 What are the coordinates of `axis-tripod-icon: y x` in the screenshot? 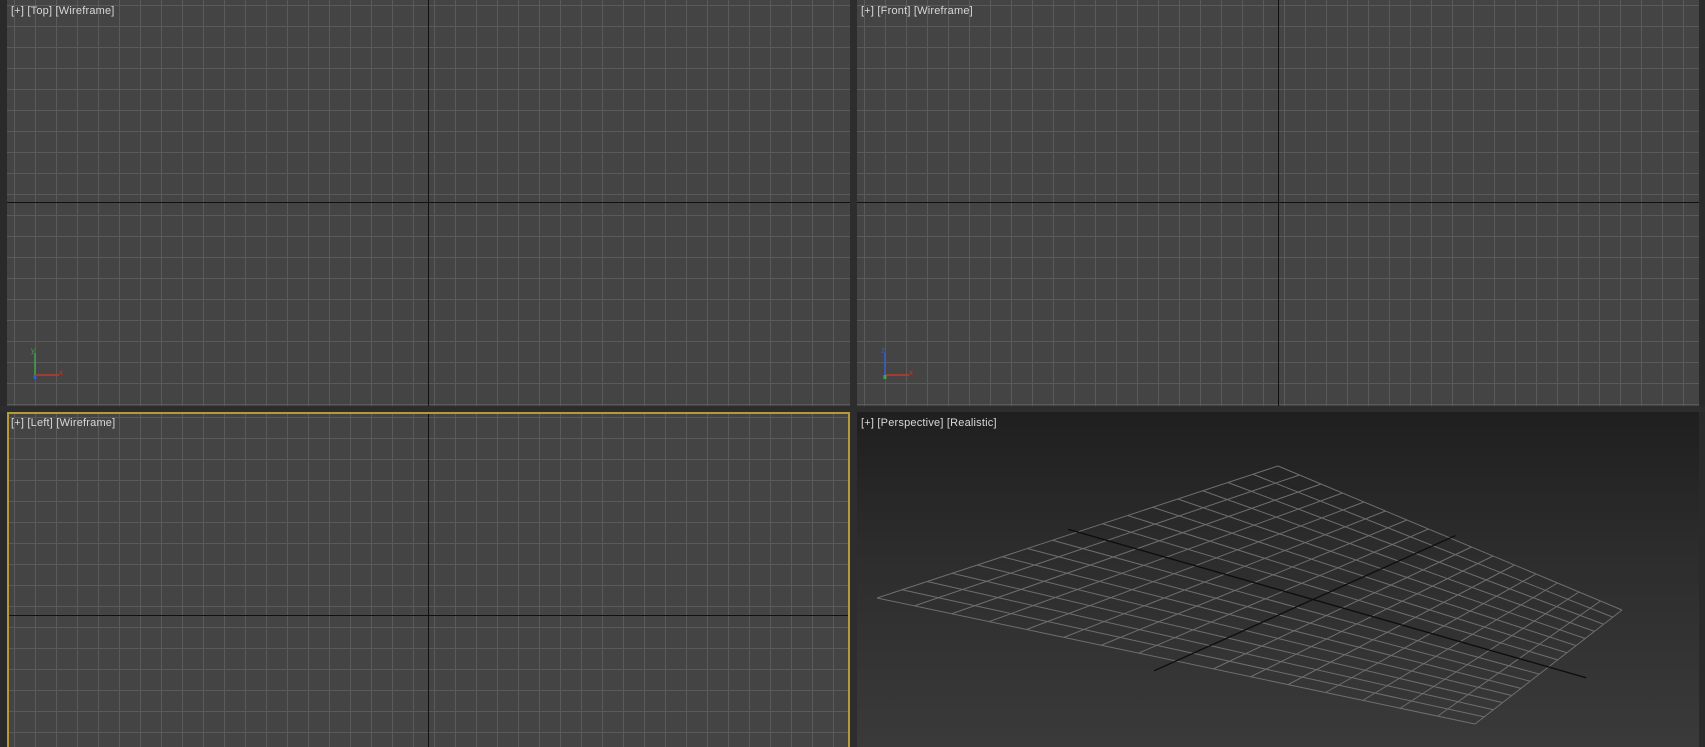 It's located at (47, 362).